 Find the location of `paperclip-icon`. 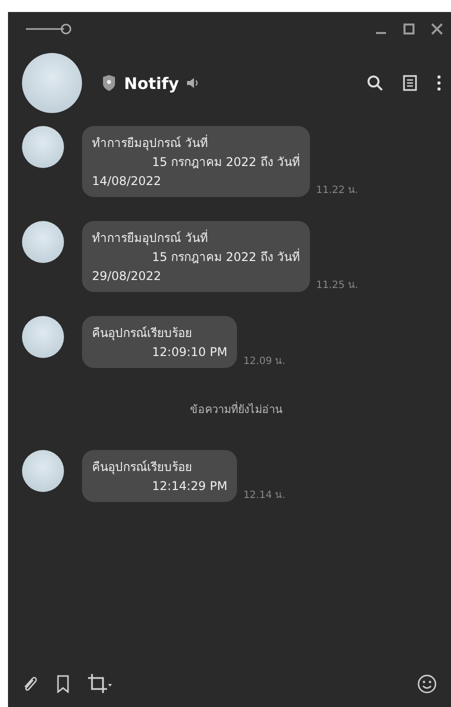

paperclip-icon is located at coordinates (30, 684).